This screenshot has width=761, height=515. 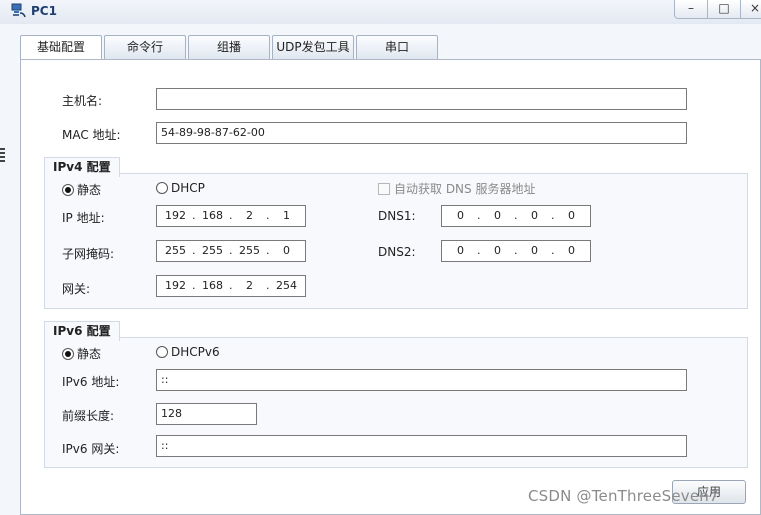 What do you see at coordinates (421, 380) in the screenshot?
I see `ipv6-address-input: ::` at bounding box center [421, 380].